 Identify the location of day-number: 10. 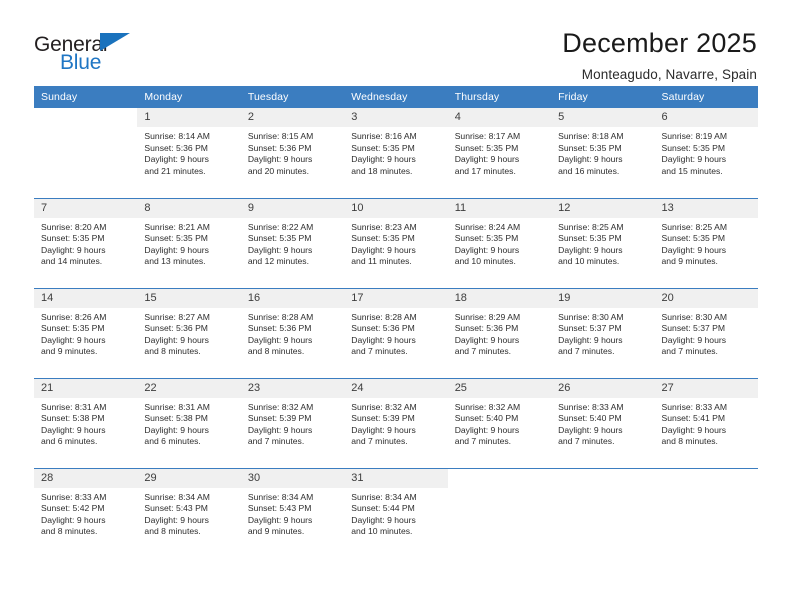
(396, 208).